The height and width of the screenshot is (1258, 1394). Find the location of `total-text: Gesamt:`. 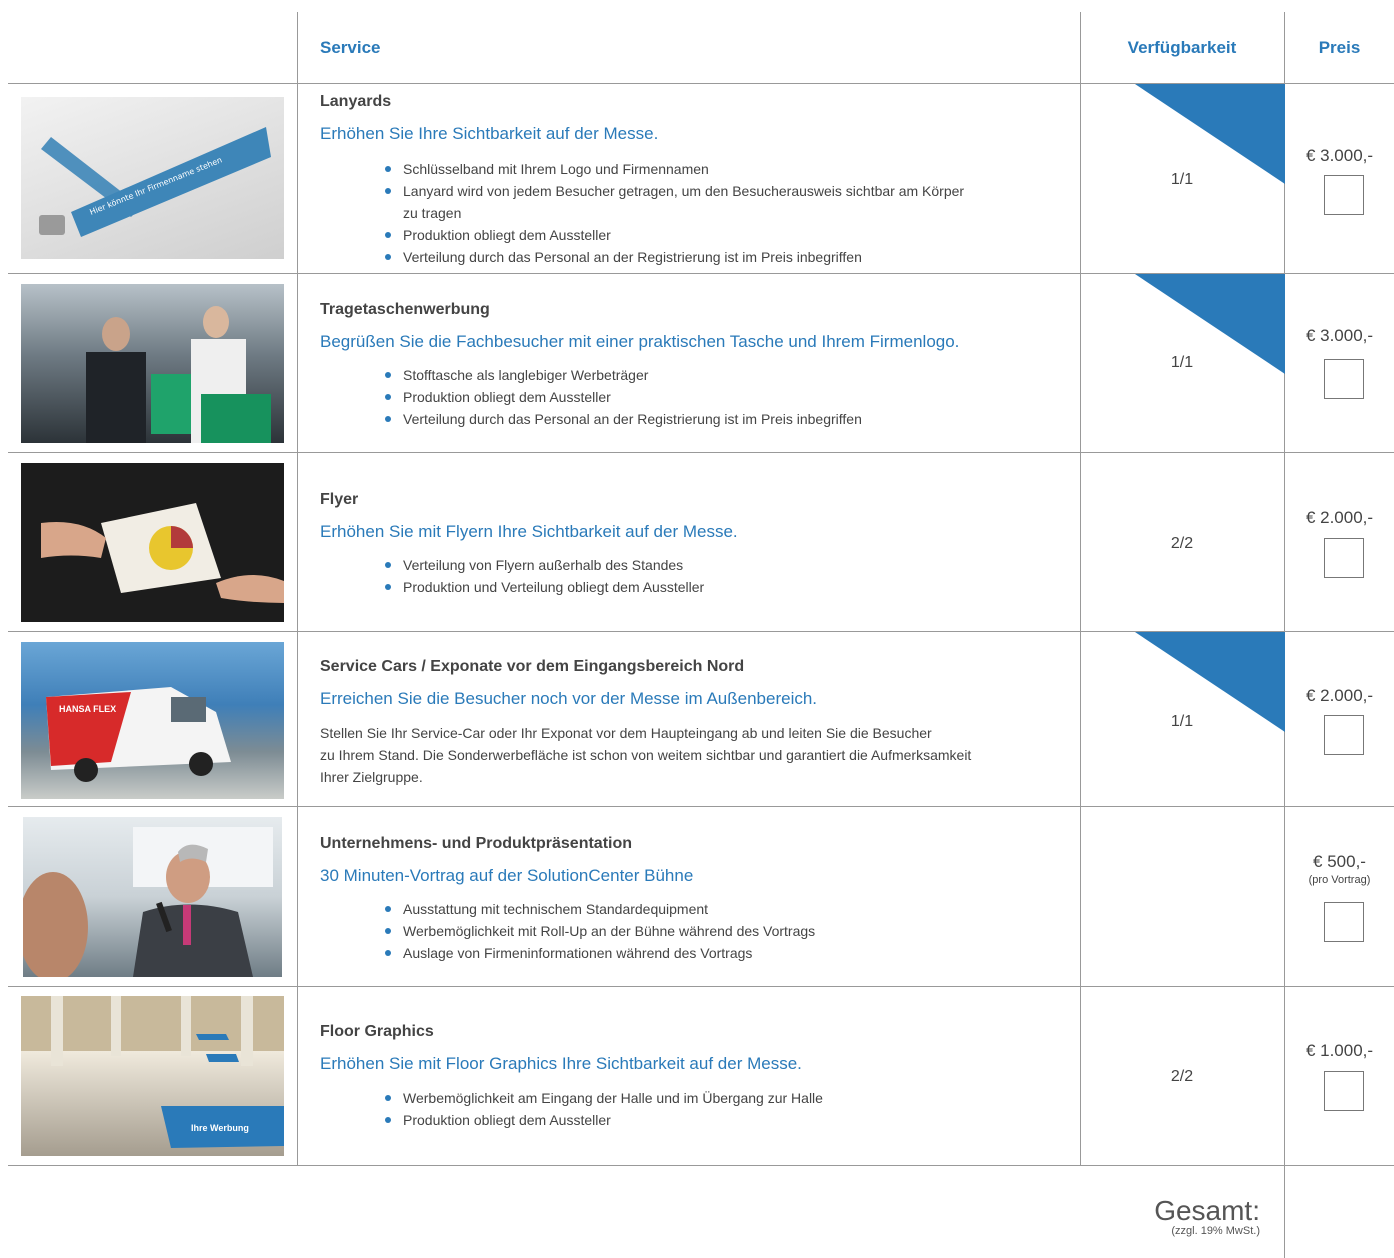

total-text: Gesamt: is located at coordinates (1207, 1210).